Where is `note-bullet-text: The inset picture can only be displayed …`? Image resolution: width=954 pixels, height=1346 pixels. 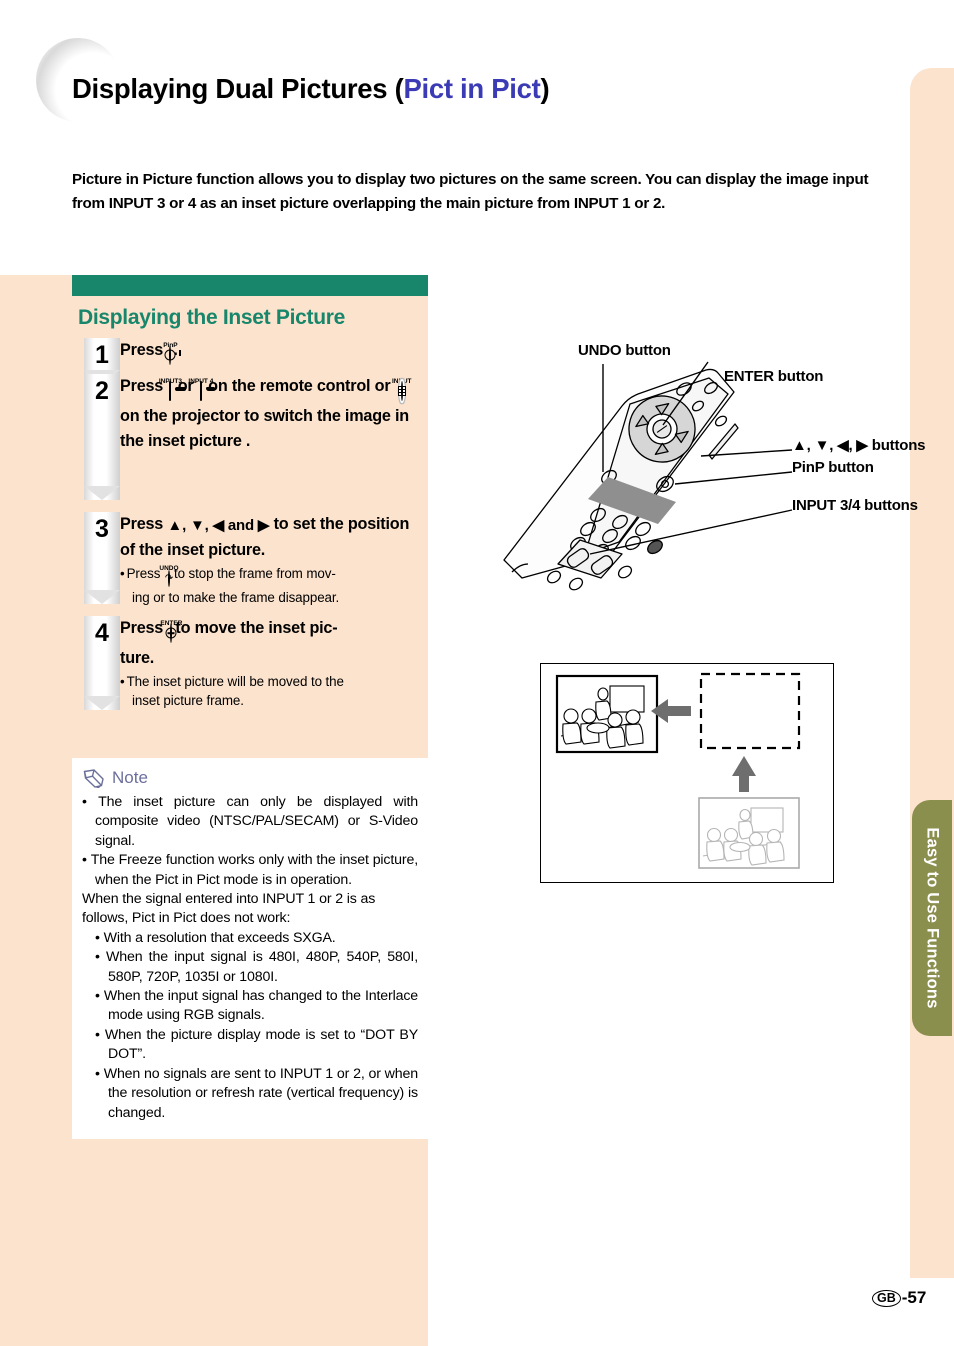
note-bullet-text: The inset picture can only be displayed … is located at coordinates (256, 821).